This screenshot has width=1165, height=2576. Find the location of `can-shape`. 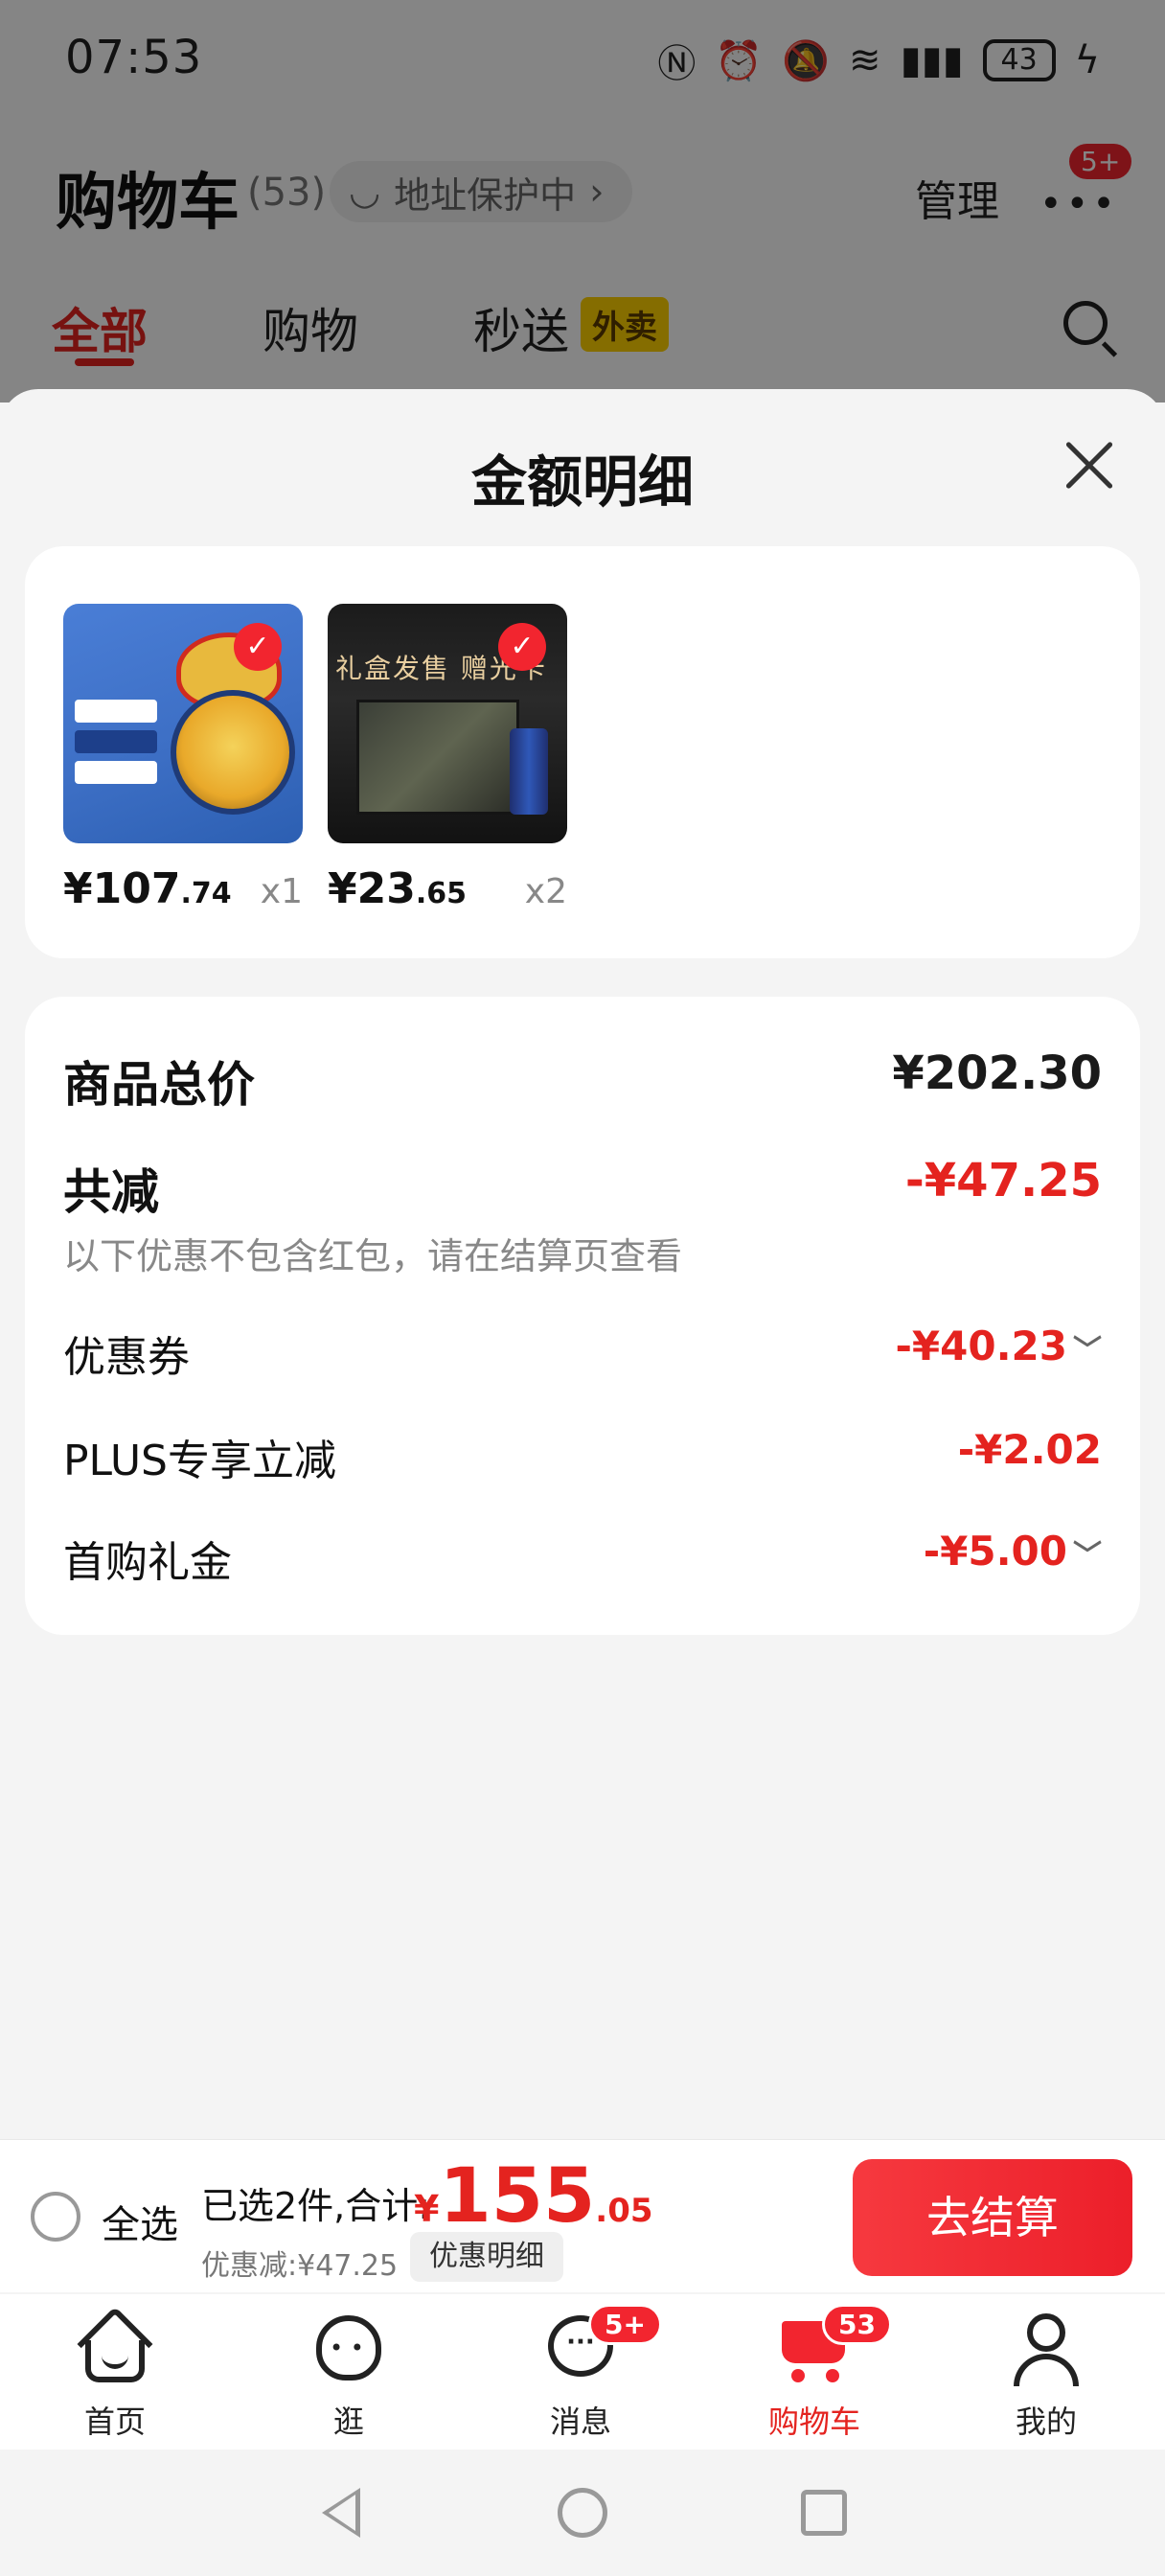

can-shape is located at coordinates (529, 771).